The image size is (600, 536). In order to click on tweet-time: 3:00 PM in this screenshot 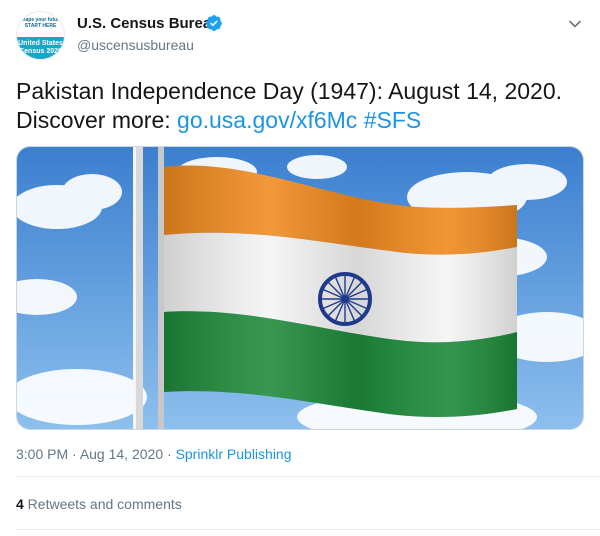, I will do `click(42, 454)`.